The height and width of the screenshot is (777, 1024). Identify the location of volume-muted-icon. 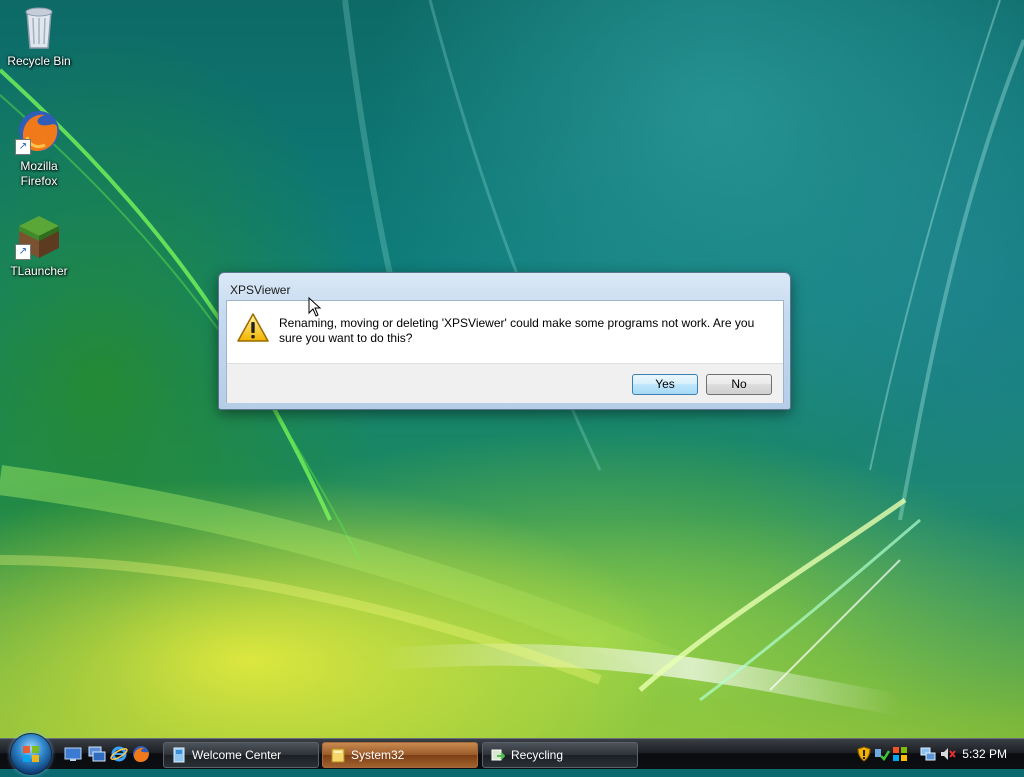
(948, 754).